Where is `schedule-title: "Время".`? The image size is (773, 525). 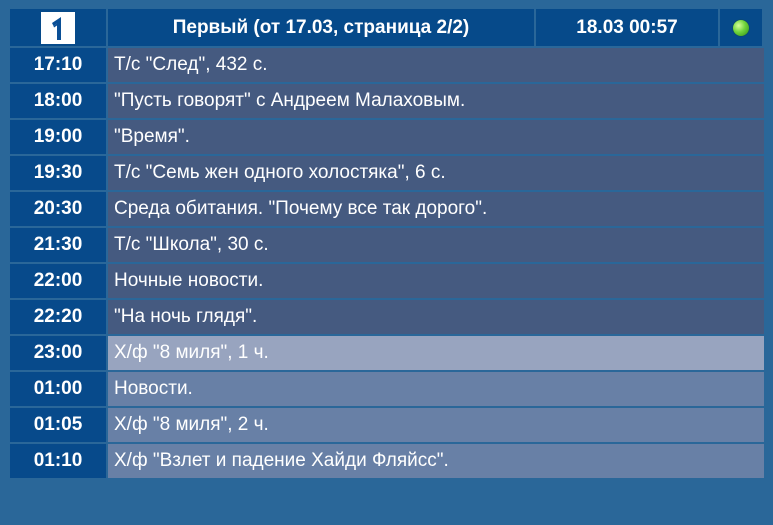
schedule-title: "Время". is located at coordinates (436, 137).